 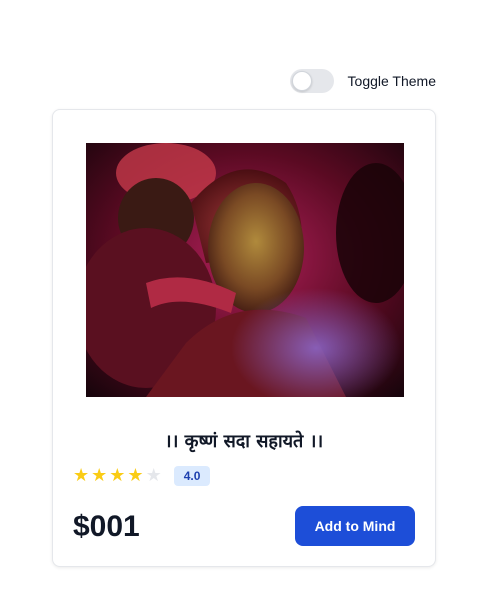 What do you see at coordinates (244, 441) in the screenshot?
I see `product-title: ।। कृष्णं सदा सहायते ।।` at bounding box center [244, 441].